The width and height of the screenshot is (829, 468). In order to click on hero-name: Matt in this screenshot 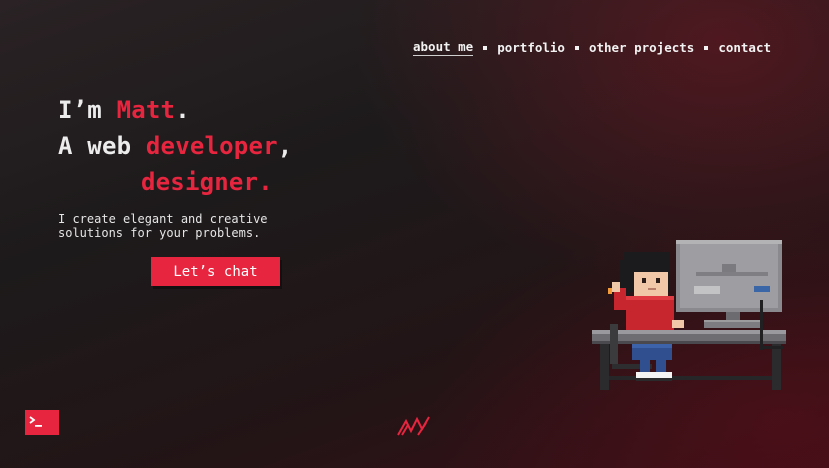, I will do `click(146, 110)`.